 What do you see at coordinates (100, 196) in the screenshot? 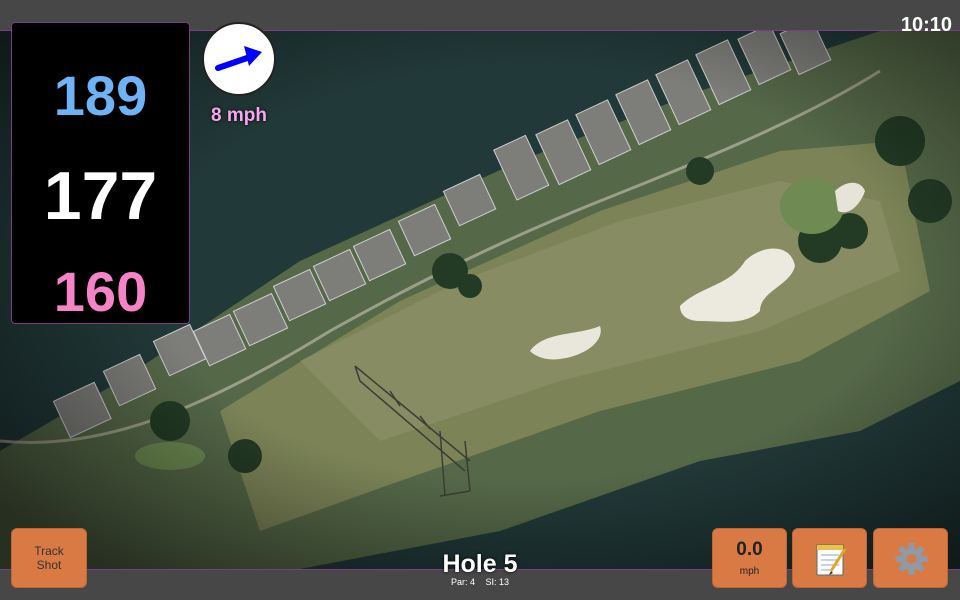
I see `center-distance: 177` at bounding box center [100, 196].